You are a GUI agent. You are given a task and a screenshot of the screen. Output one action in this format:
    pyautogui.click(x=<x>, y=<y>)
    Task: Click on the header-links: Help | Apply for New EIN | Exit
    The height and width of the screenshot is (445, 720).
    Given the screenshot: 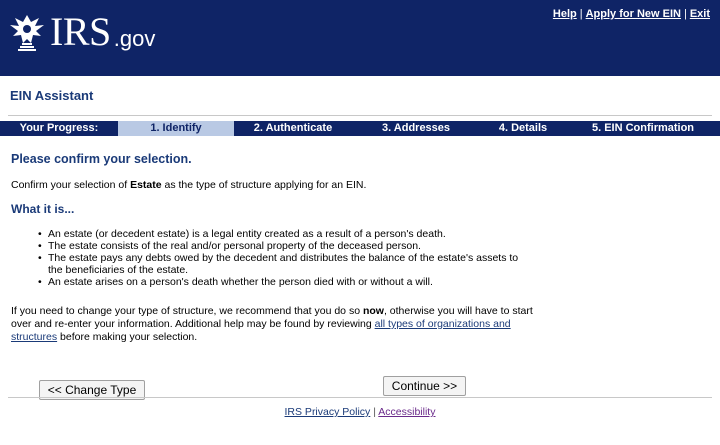 What is the action you would take?
    pyautogui.click(x=631, y=14)
    